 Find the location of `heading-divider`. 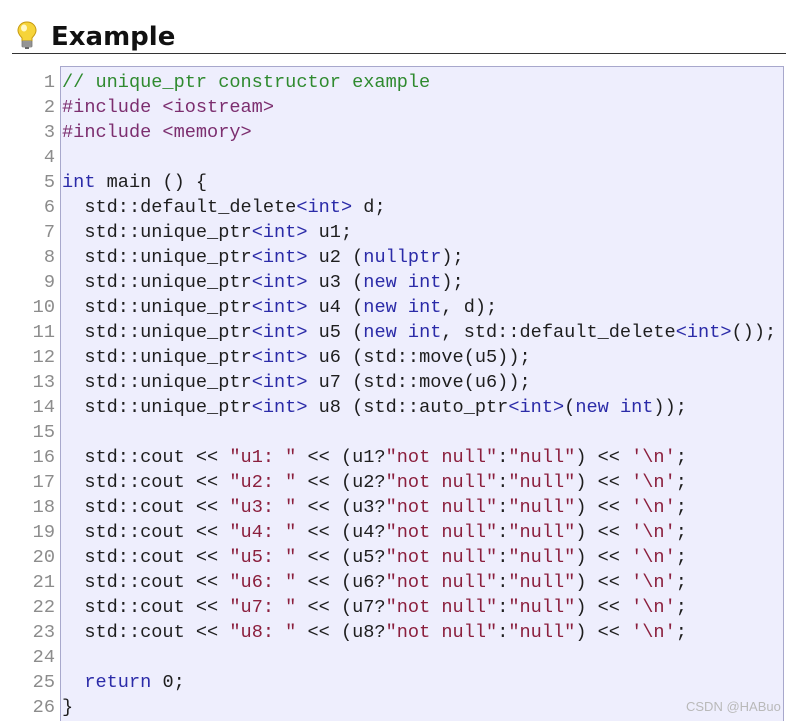

heading-divider is located at coordinates (399, 53).